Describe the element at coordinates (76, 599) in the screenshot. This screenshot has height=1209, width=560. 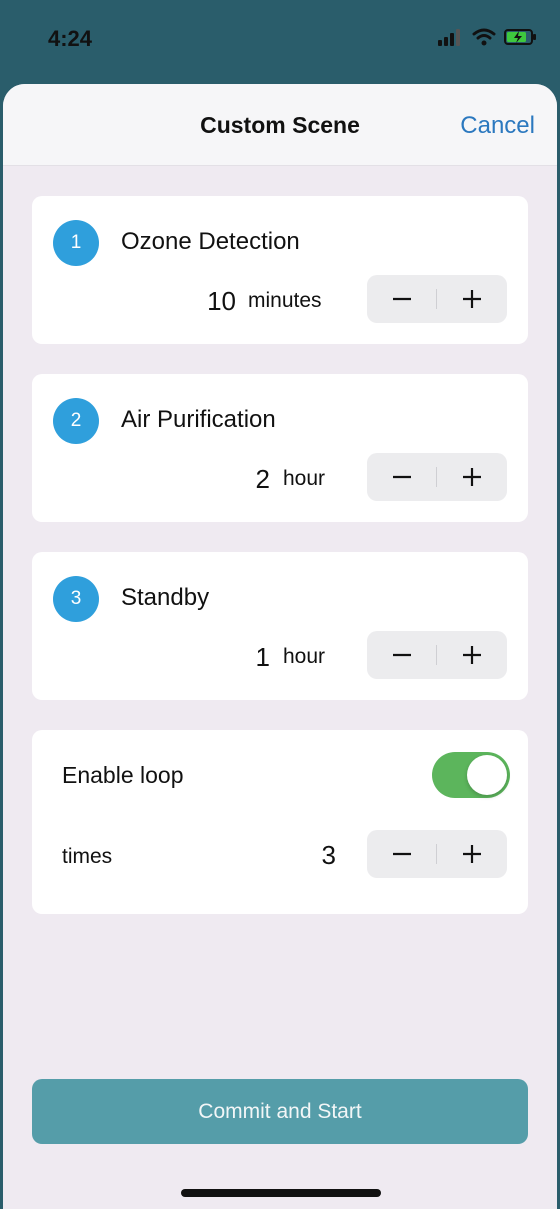
I see `step-number-badge: 3` at that location.